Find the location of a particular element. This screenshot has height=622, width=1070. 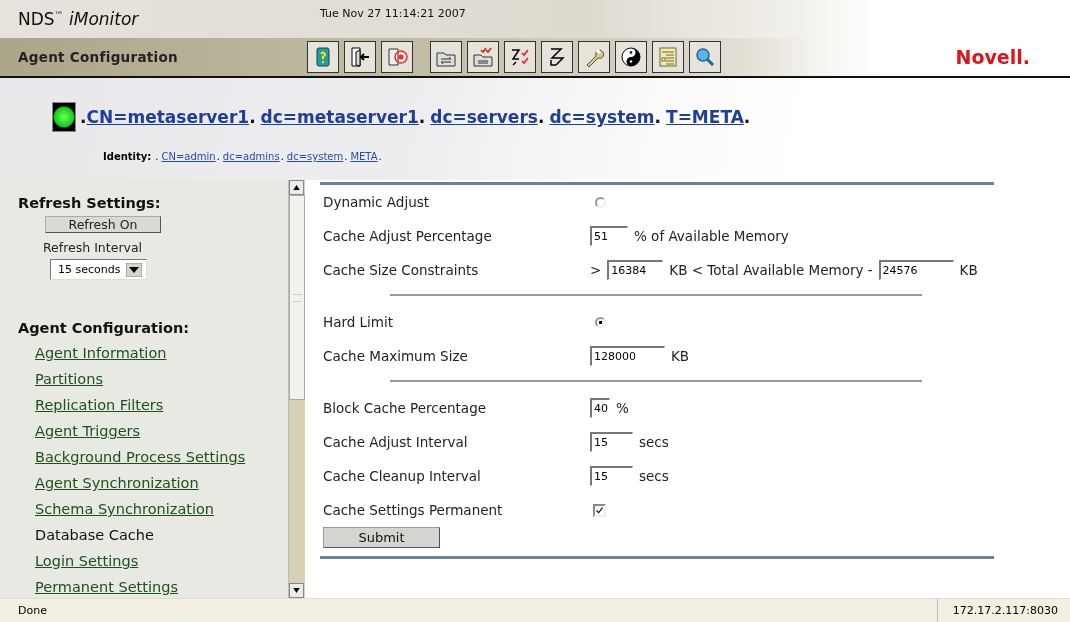

section-heading: Agent Configuration: is located at coordinates (104, 328).